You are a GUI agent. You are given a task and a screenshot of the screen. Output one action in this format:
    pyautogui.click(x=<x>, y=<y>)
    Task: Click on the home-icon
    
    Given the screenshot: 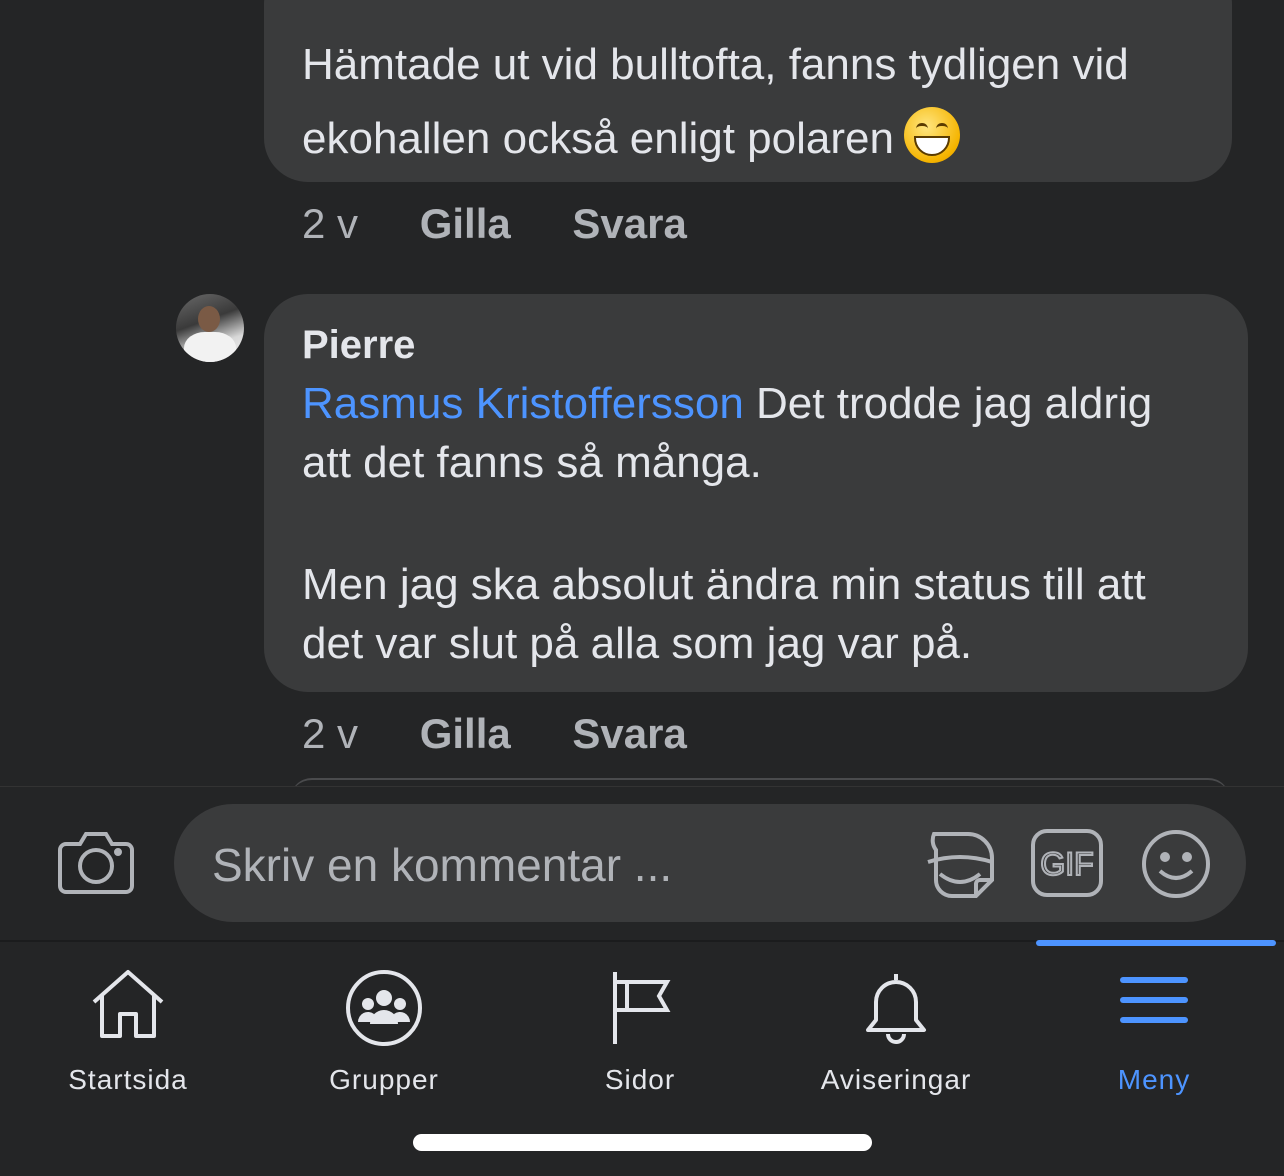 What is the action you would take?
    pyautogui.click(x=128, y=1004)
    